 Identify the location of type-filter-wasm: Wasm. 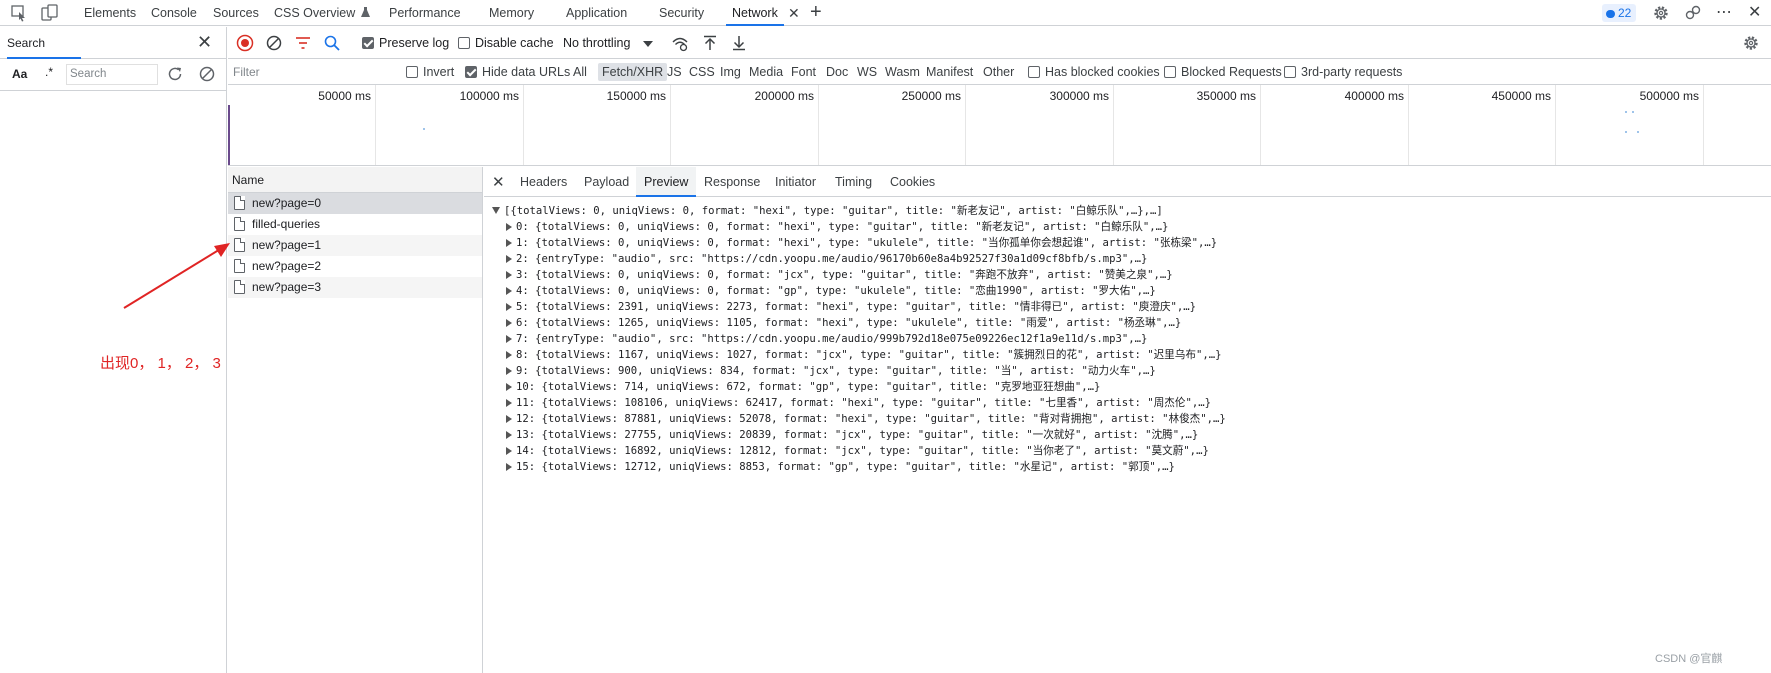
(902, 72).